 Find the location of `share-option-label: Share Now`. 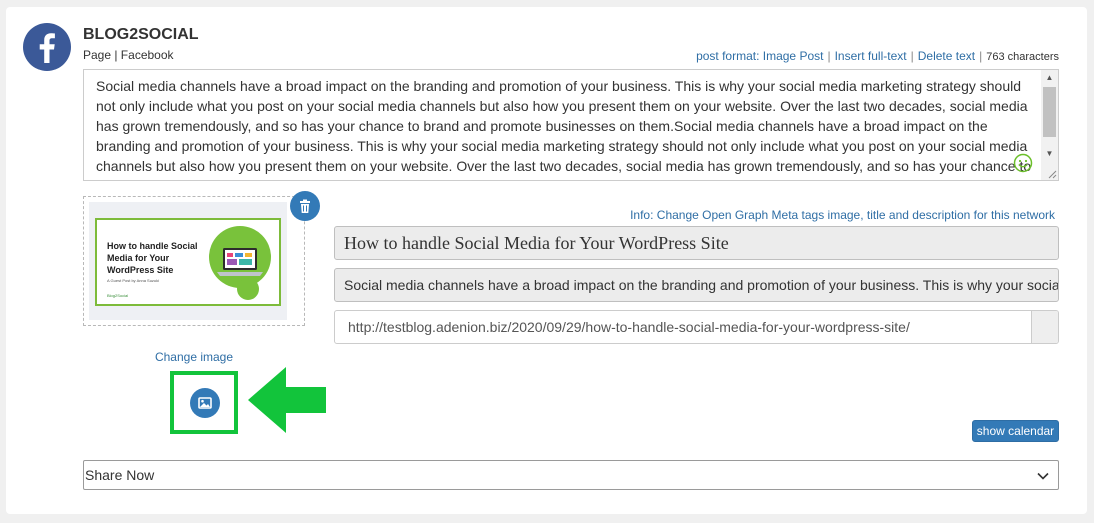

share-option-label: Share Now is located at coordinates (120, 475).